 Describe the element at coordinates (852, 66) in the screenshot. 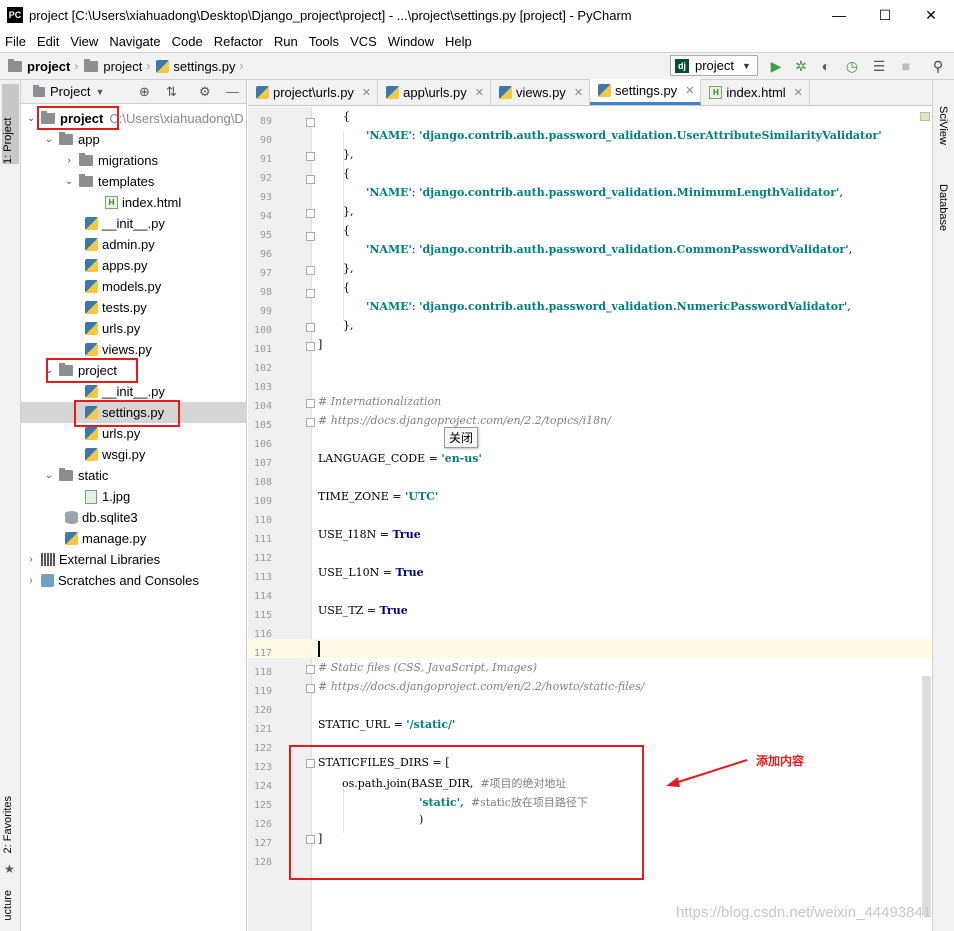

I see `profile-icon: ◷` at that location.